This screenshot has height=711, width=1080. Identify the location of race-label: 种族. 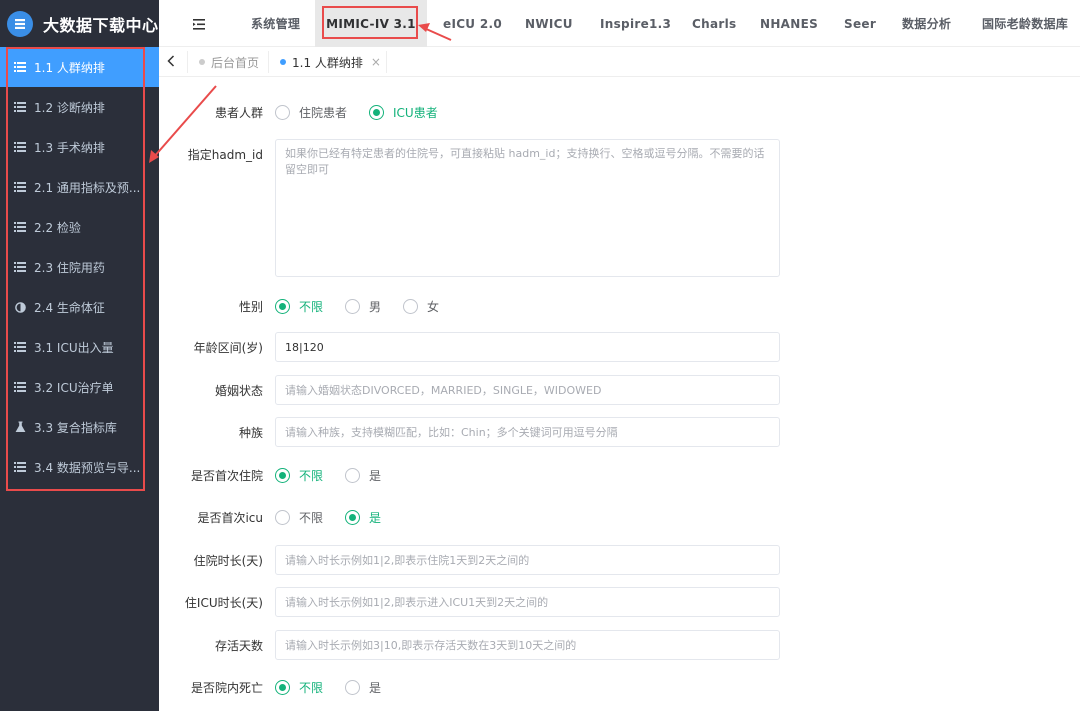
(250, 432).